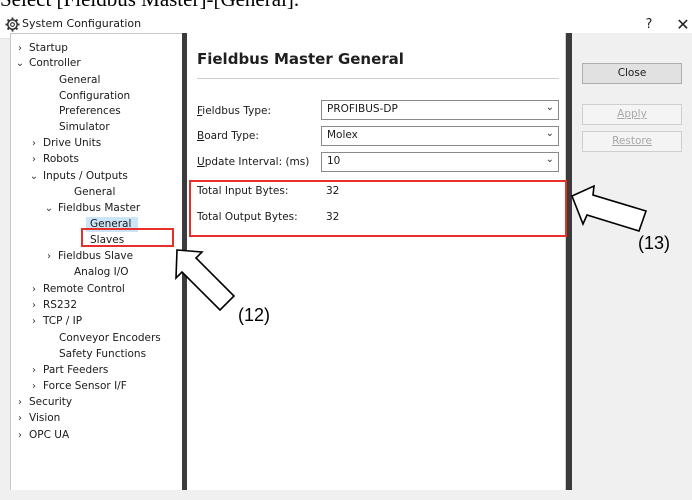 This screenshot has width=692, height=500. Describe the element at coordinates (45, 418) in the screenshot. I see `tree-item-label: Vision` at that location.